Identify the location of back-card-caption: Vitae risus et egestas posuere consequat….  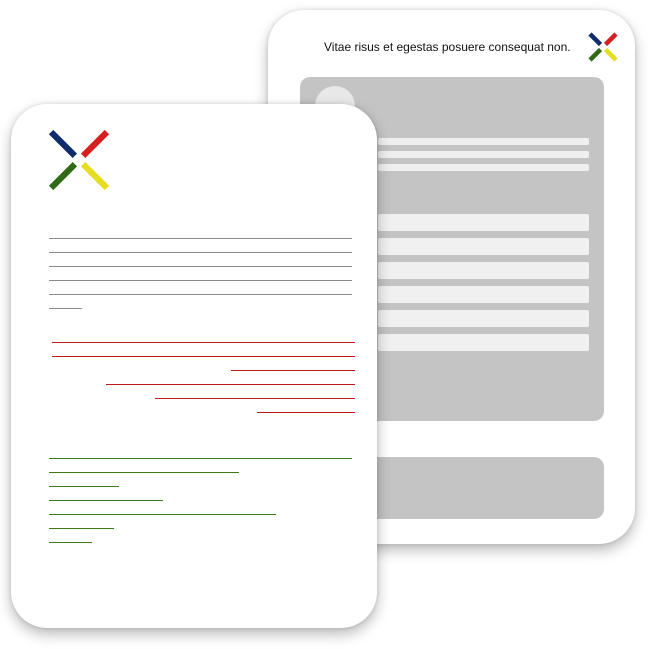
(447, 47).